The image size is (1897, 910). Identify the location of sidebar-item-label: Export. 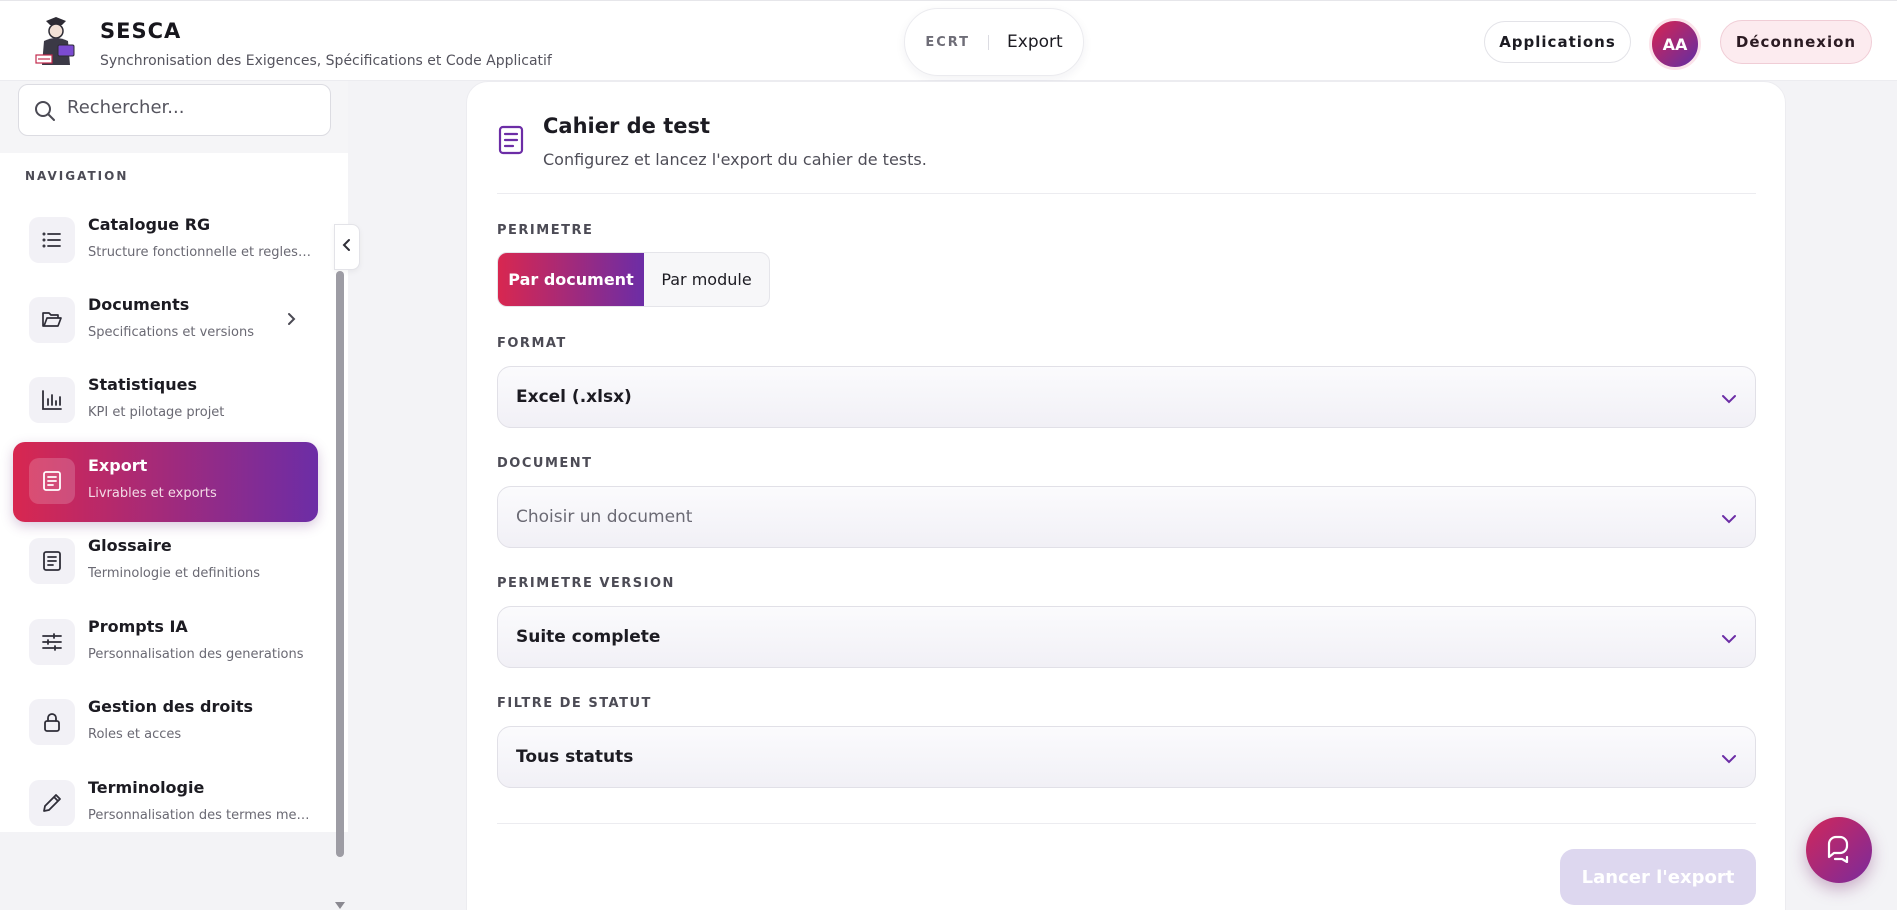
(118, 465).